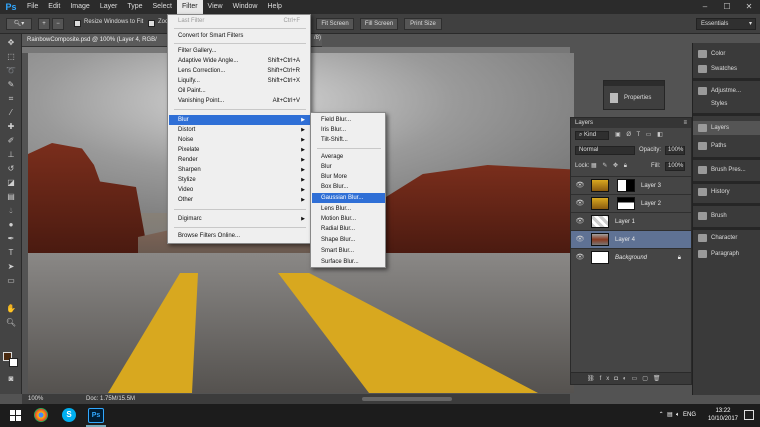  Describe the element at coordinates (335, 24) in the screenshot. I see `fit-screen-button: Fit Screen` at that location.